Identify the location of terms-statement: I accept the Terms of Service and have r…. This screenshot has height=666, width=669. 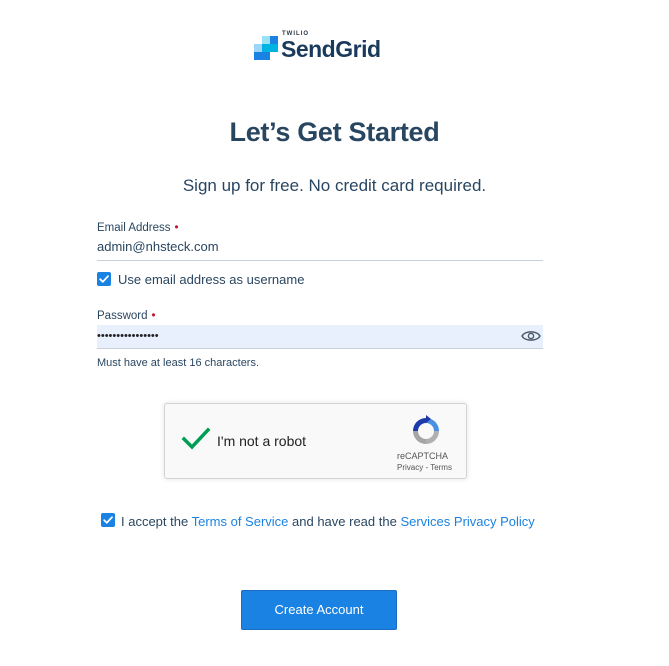
(328, 521).